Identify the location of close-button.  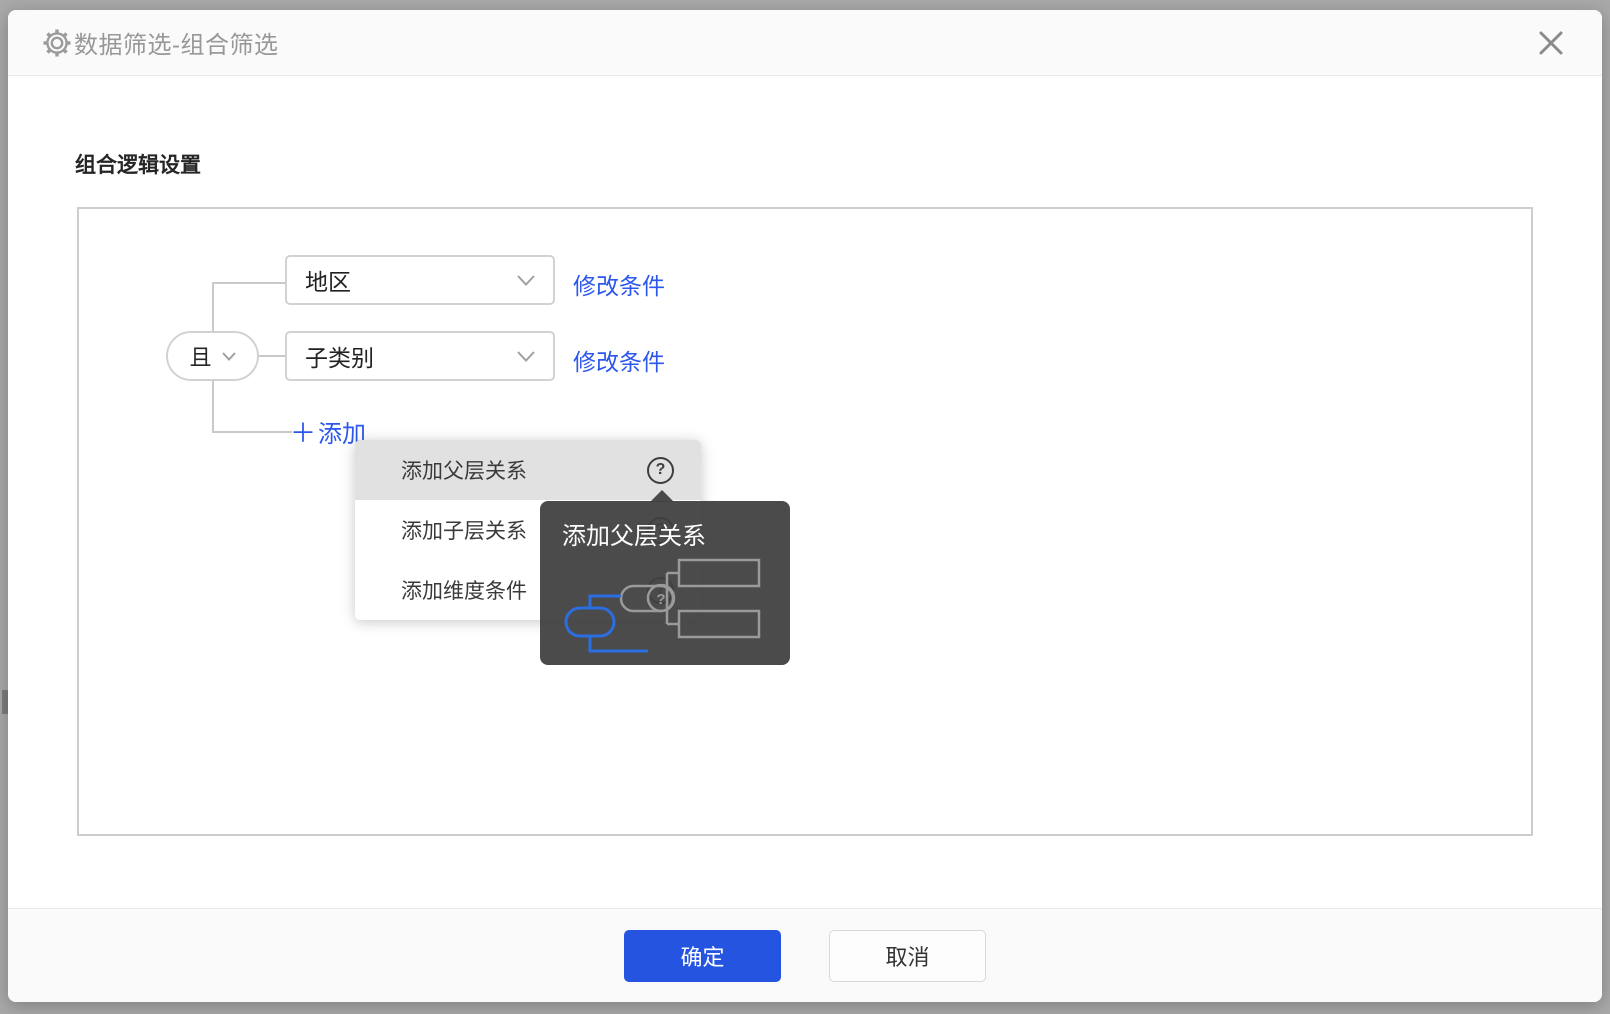
(1551, 43).